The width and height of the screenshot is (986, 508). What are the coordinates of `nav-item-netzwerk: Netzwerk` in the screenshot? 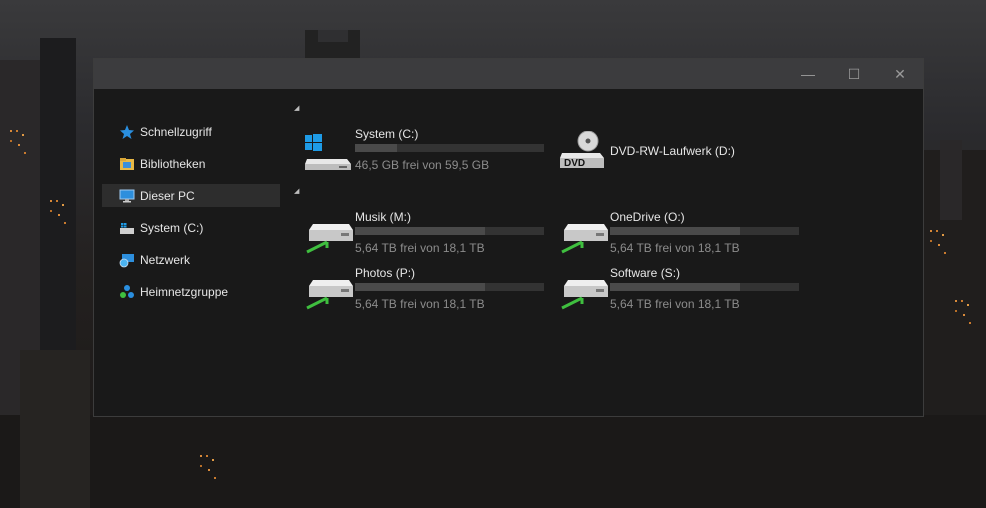 It's located at (191, 259).